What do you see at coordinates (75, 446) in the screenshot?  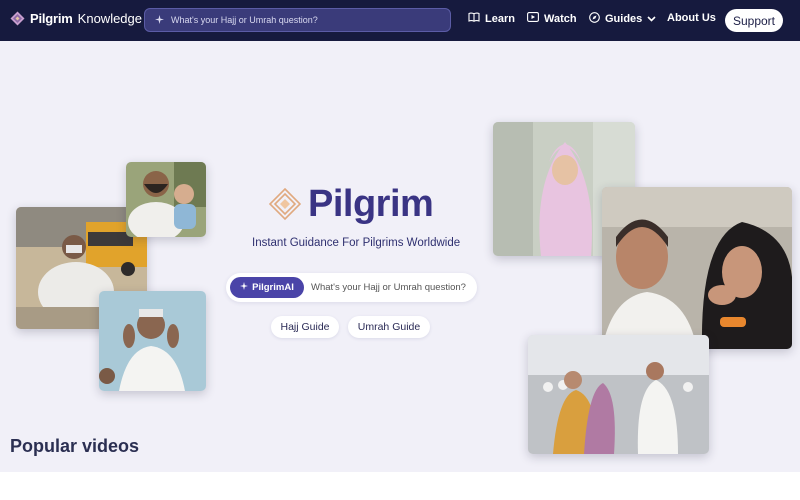 I see `popular-videos-heading: Popular videos` at bounding box center [75, 446].